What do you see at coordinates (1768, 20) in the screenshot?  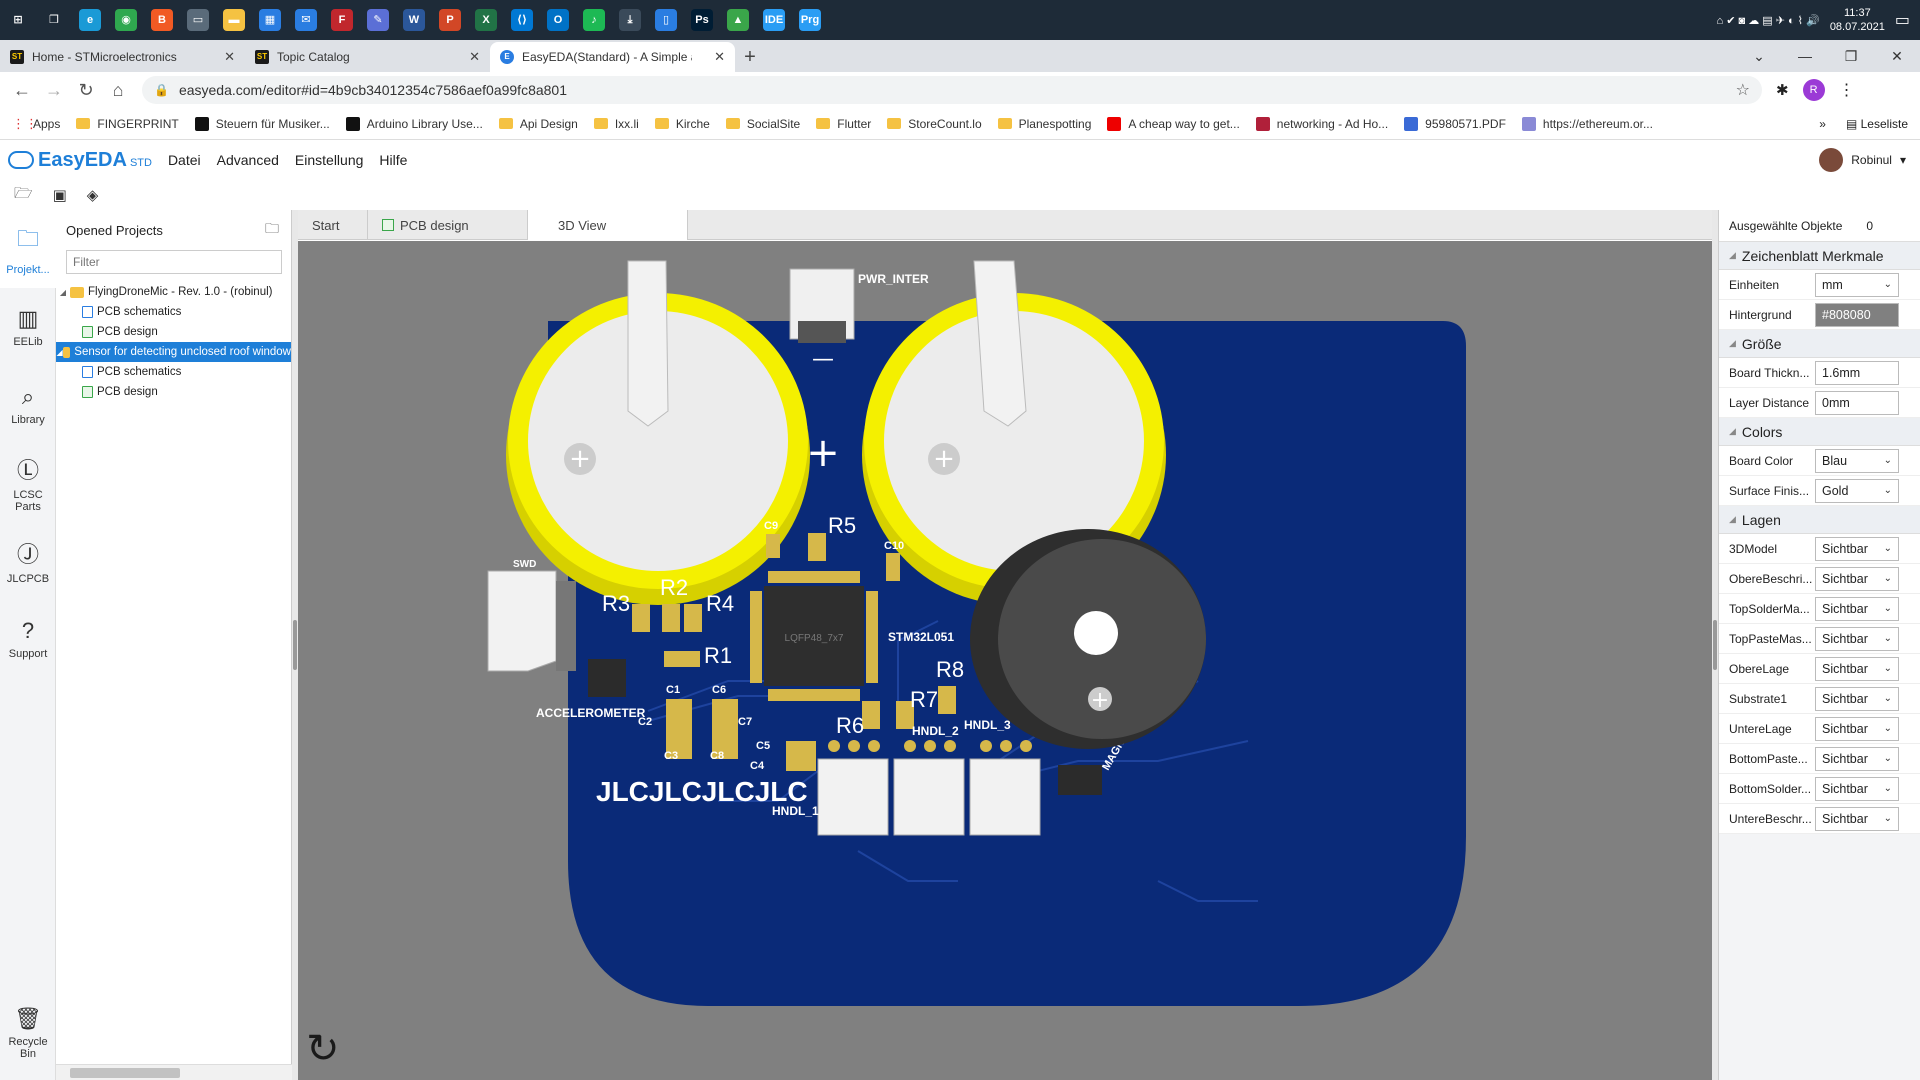 I see `tray-icons: ⌂ ✔ ◙ ☁ ▤ ✈ ◐ ⌇ 🔊` at bounding box center [1768, 20].